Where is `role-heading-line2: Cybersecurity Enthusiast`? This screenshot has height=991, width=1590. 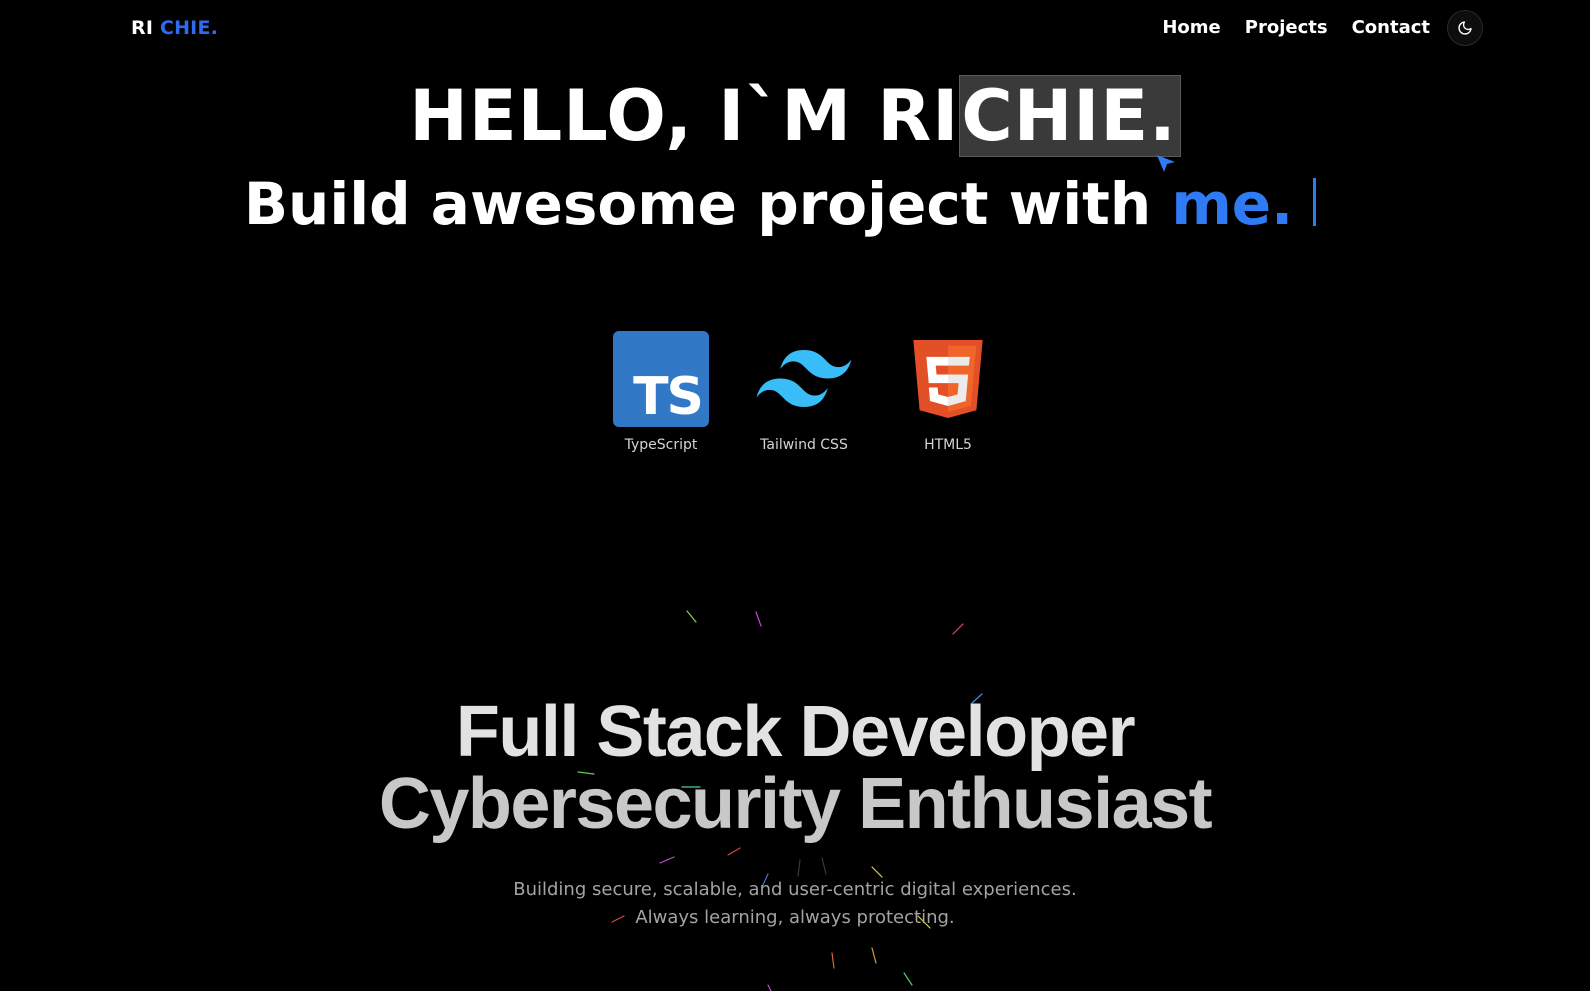
role-heading-line2: Cybersecurity Enthusiast is located at coordinates (795, 804).